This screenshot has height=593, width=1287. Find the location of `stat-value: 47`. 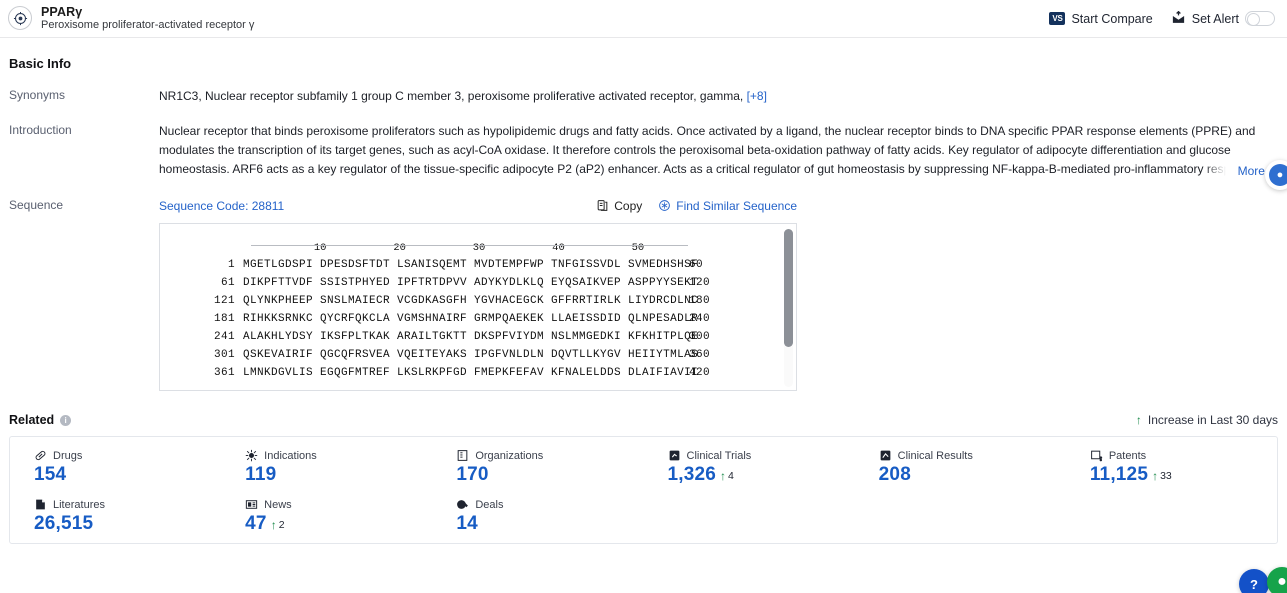

stat-value: 47 is located at coordinates (256, 524).